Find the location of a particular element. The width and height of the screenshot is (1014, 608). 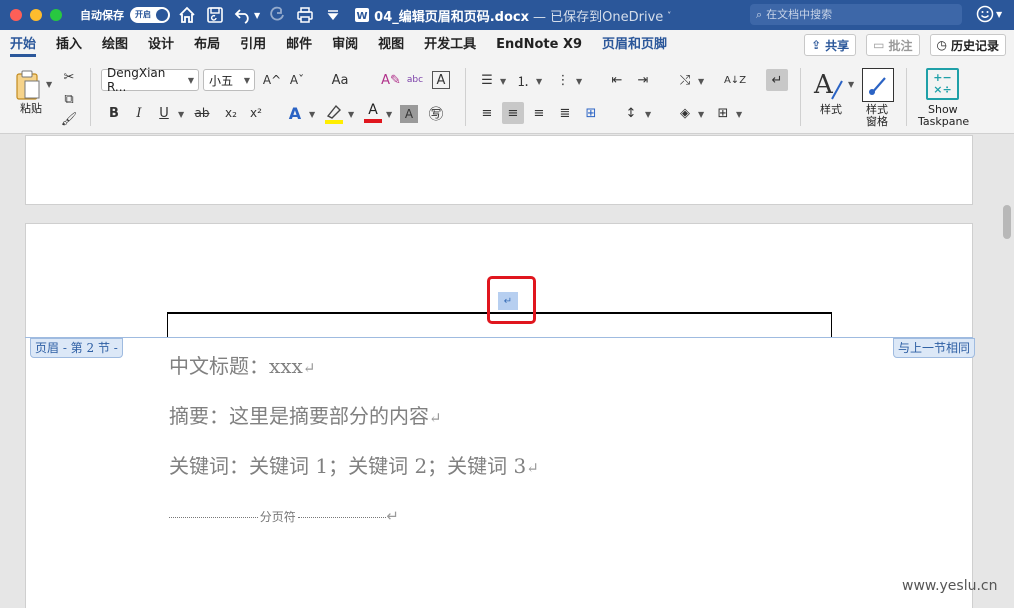

multilevel-dropdown-icon: ▼ is located at coordinates (579, 81).